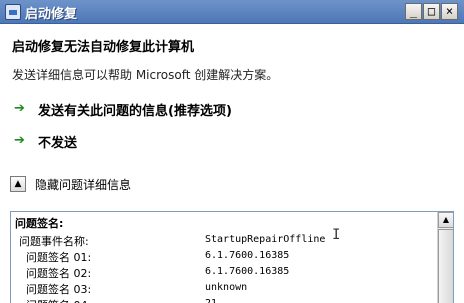 The image size is (464, 303). I want to click on detail-row: 问题签名 02: 6.1.7600.16385, so click(157, 273).